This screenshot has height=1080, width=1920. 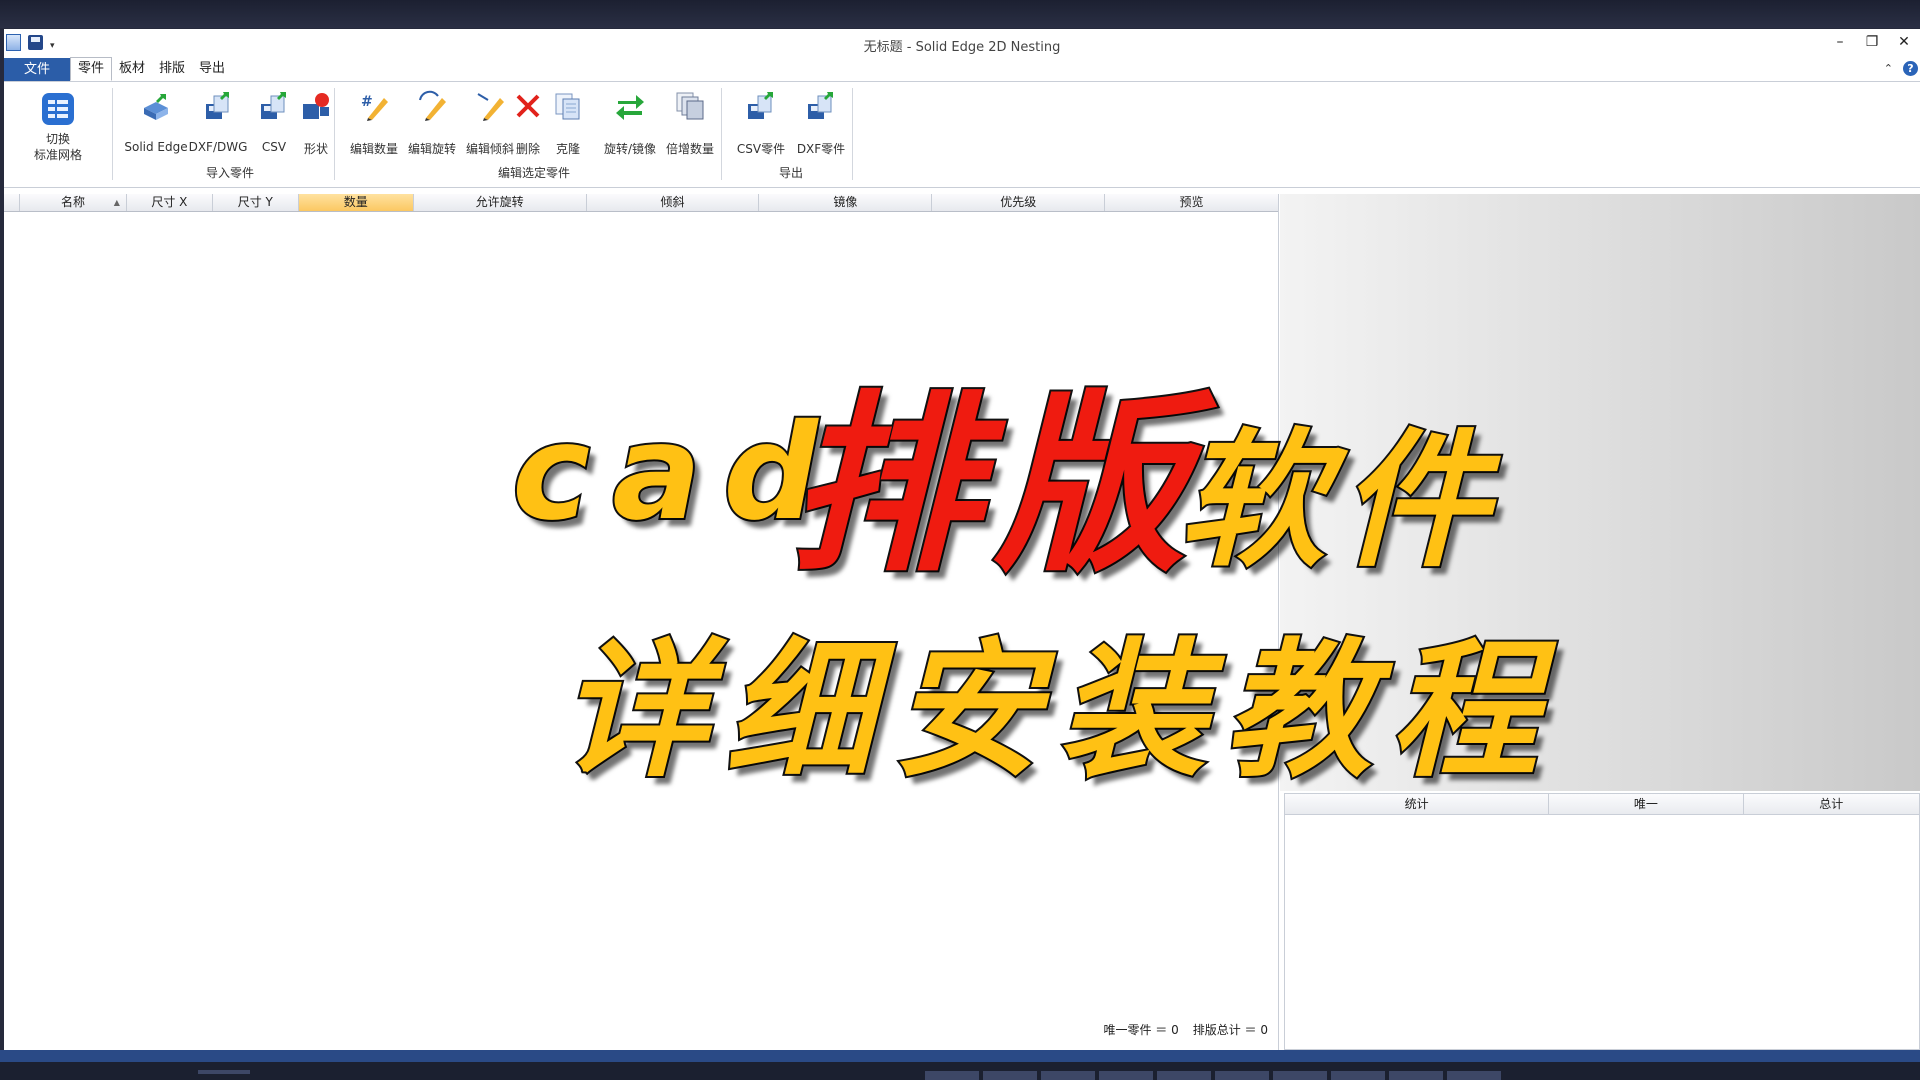 What do you see at coordinates (568, 127) in the screenshot?
I see `clone-button: 克隆` at bounding box center [568, 127].